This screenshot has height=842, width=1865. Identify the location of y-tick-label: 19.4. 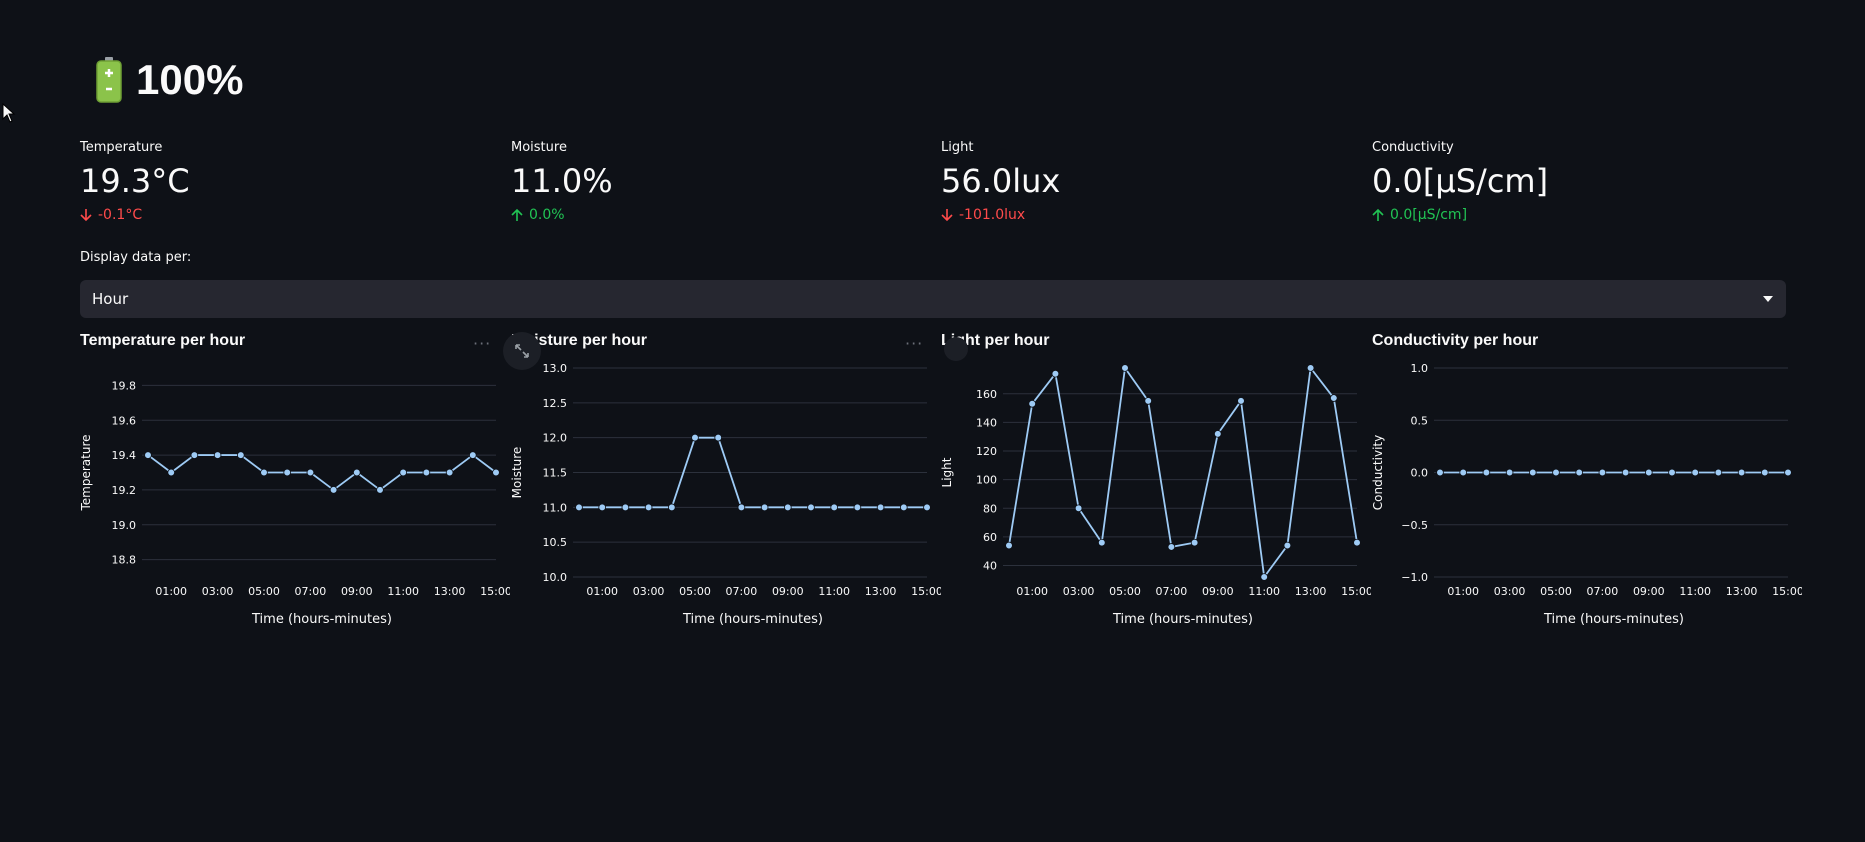
(124, 455).